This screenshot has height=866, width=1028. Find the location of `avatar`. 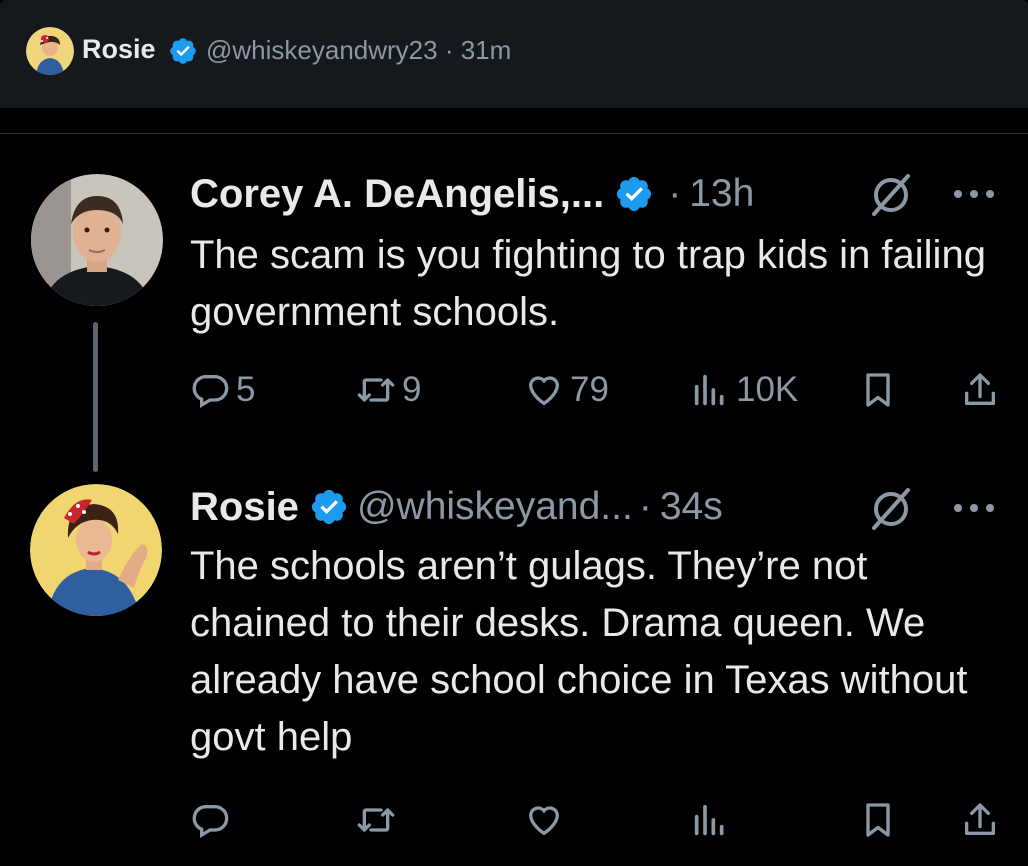

avatar is located at coordinates (50, 51).